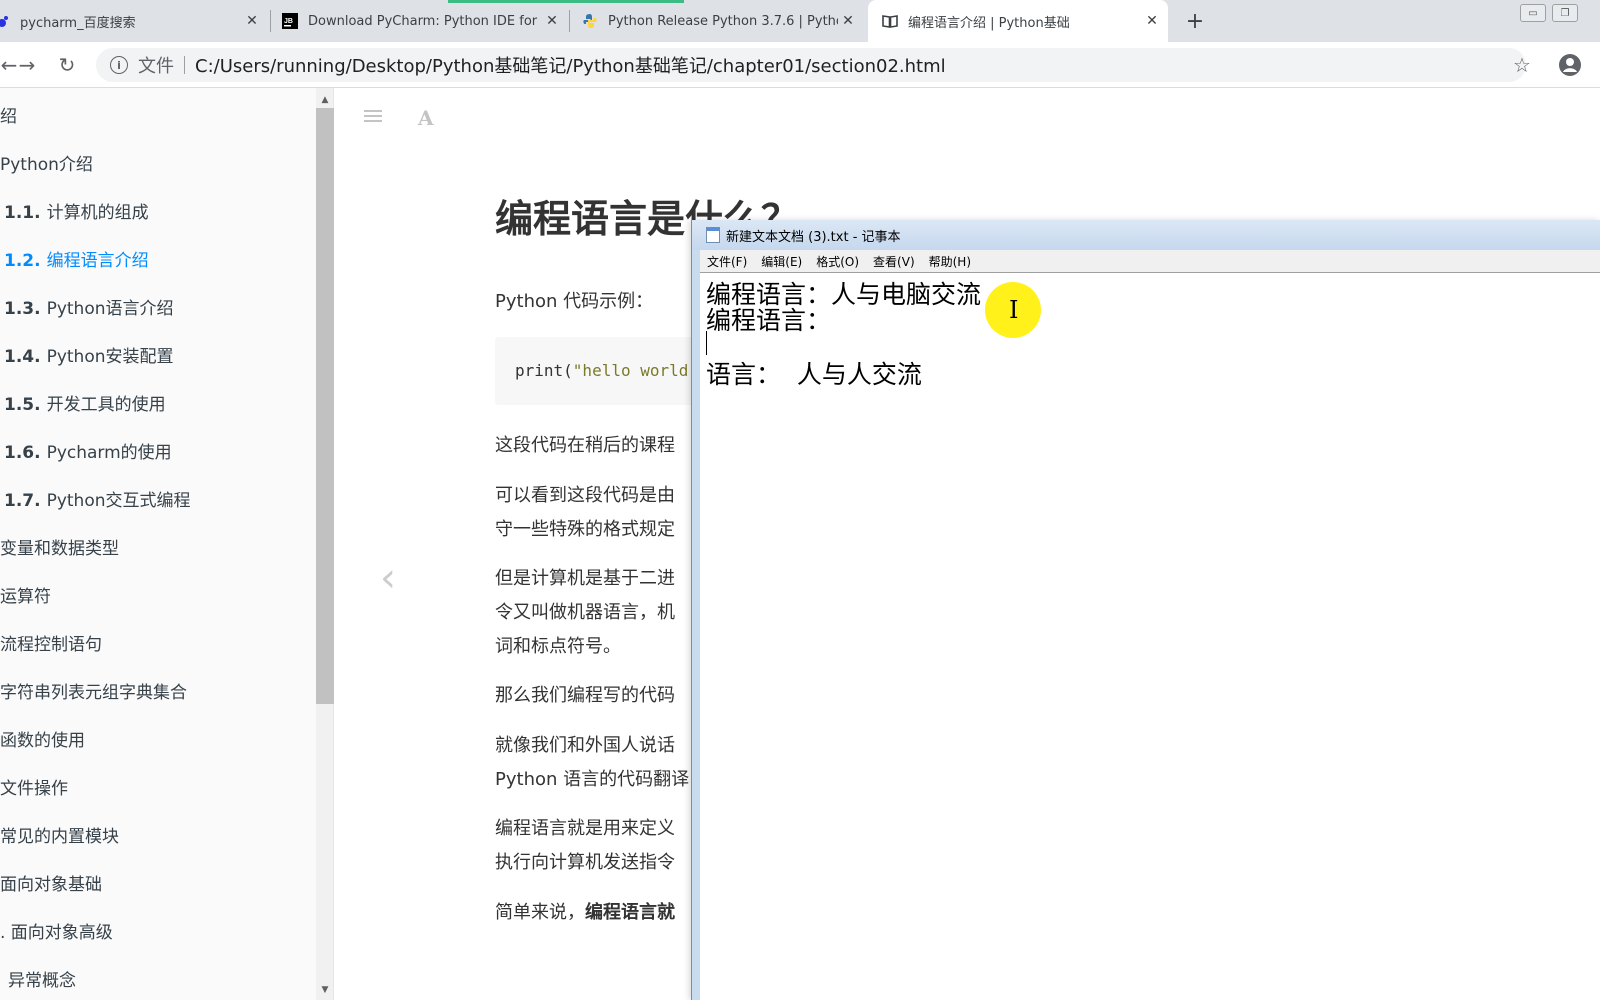  What do you see at coordinates (373, 118) in the screenshot?
I see `toggle-summary-icon` at bounding box center [373, 118].